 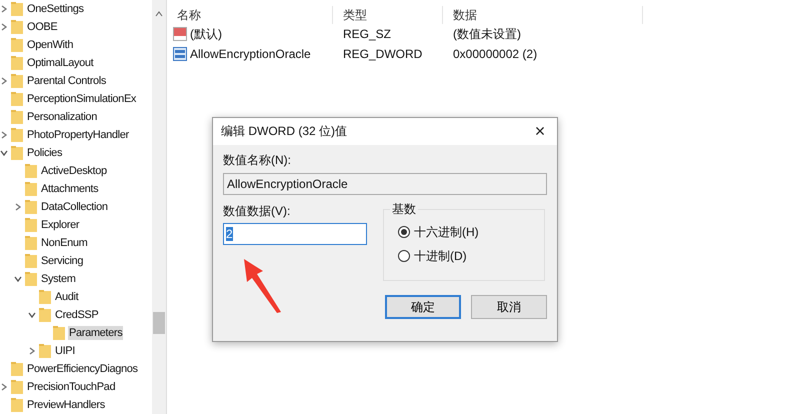 I want to click on tree-item: Personalization, so click(x=62, y=117).